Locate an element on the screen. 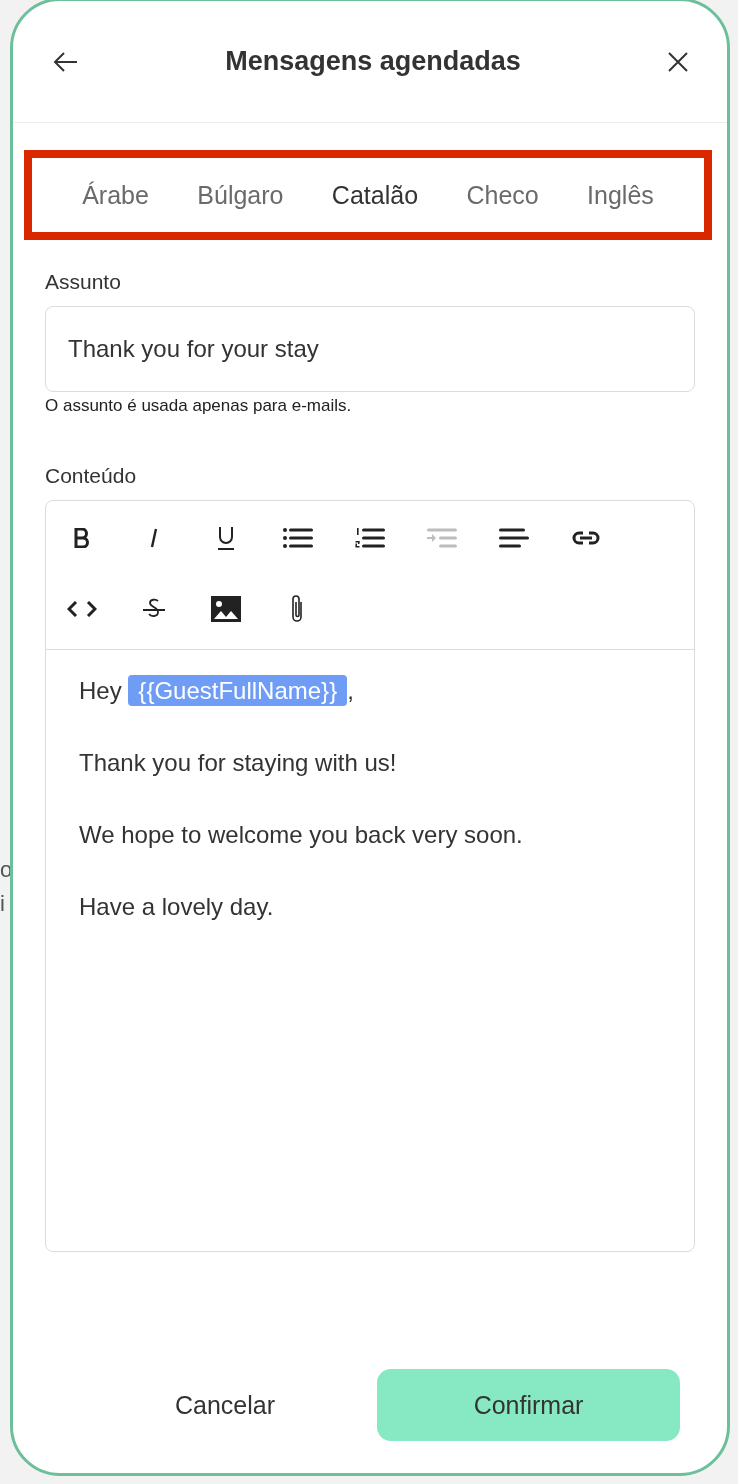  field-label: Assunto is located at coordinates (83, 282).